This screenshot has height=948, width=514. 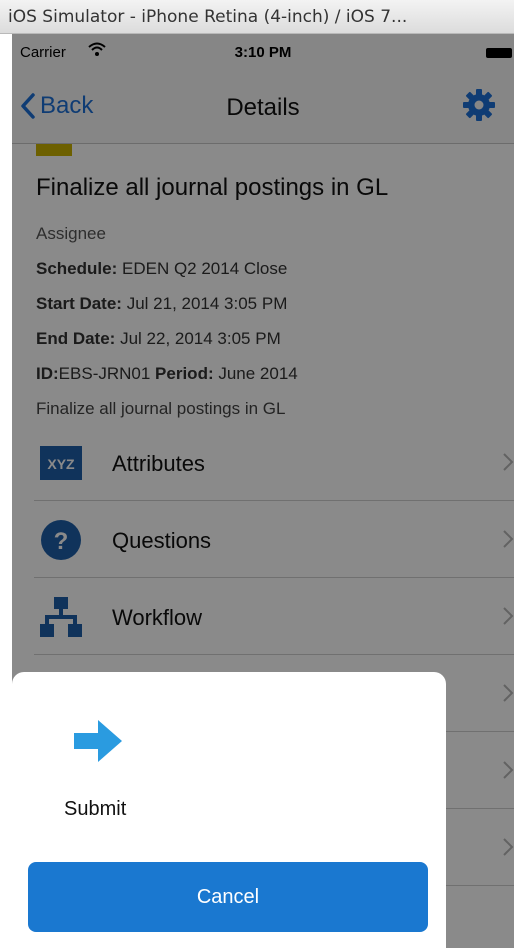 What do you see at coordinates (98, 741) in the screenshot?
I see `arrow-right-icon` at bounding box center [98, 741].